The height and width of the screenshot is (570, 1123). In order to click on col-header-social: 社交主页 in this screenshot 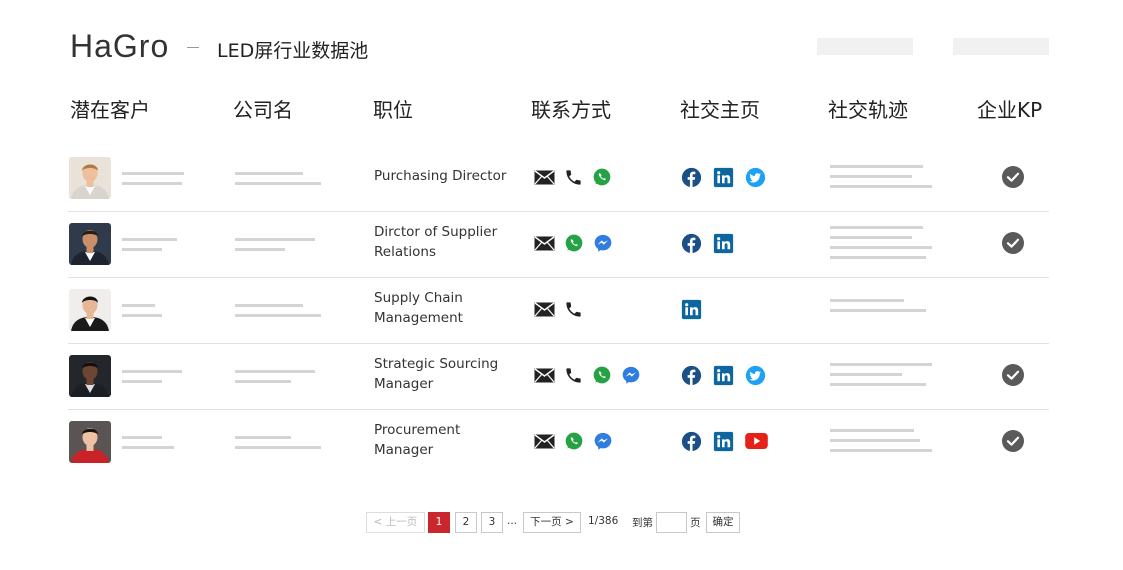, I will do `click(720, 110)`.